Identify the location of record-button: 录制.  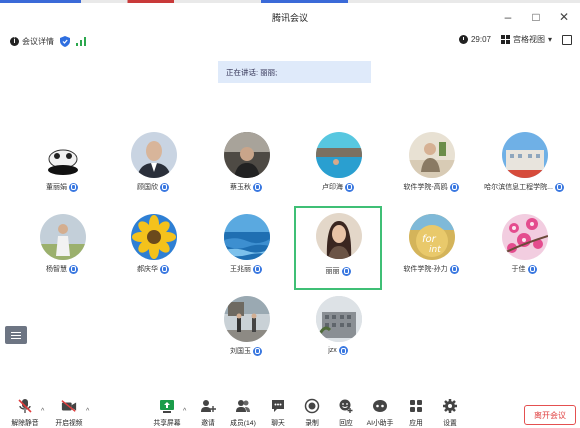
(312, 412).